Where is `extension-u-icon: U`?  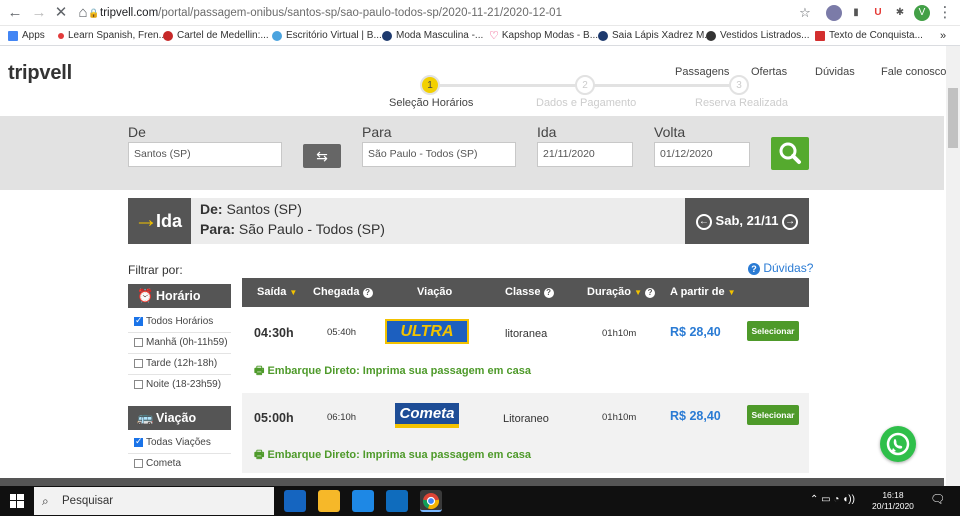
extension-u-icon: U is located at coordinates (878, 13).